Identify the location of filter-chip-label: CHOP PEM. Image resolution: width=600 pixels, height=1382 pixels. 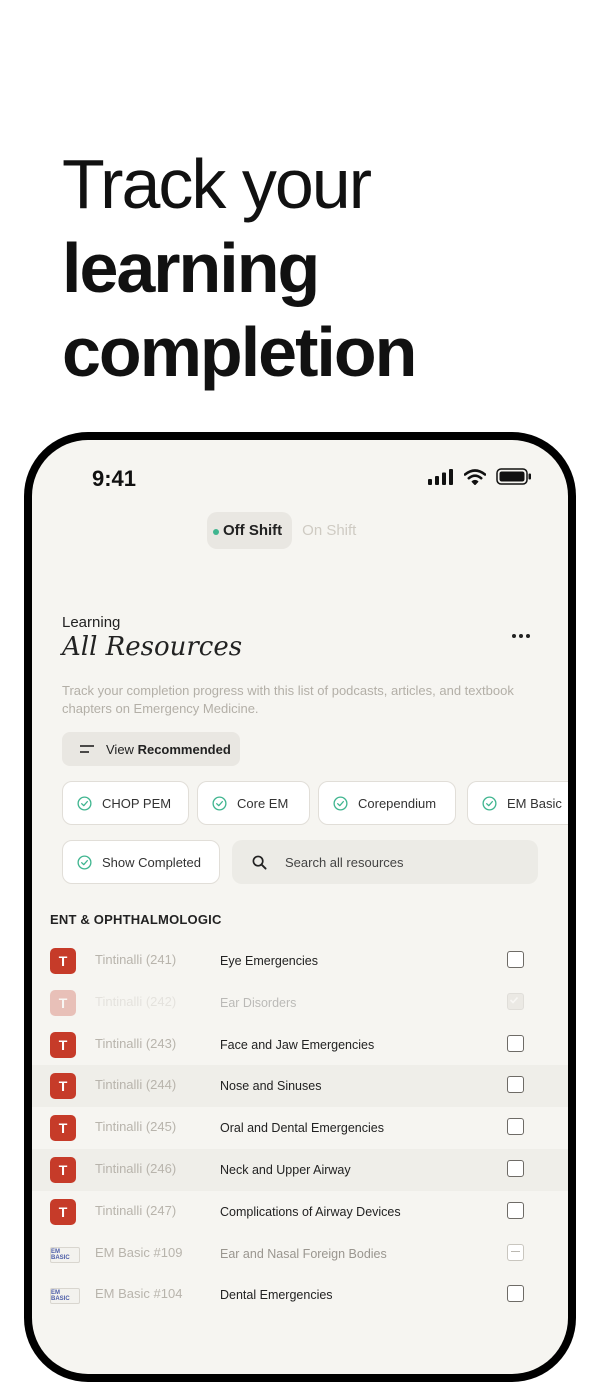
(137, 803).